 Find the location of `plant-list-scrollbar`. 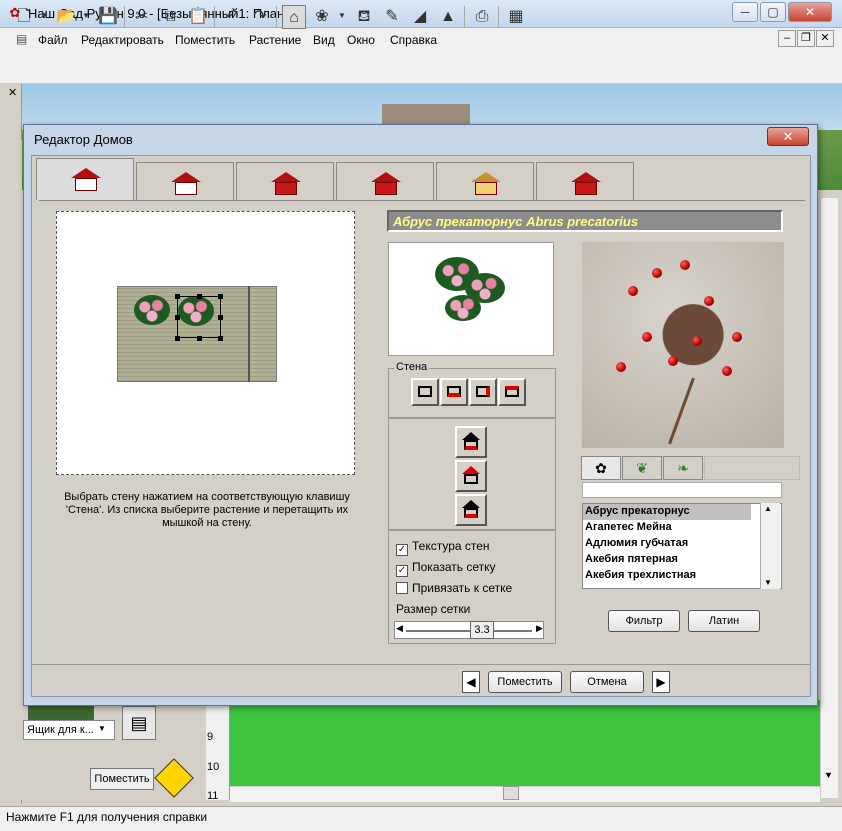

plant-list-scrollbar is located at coordinates (770, 546).